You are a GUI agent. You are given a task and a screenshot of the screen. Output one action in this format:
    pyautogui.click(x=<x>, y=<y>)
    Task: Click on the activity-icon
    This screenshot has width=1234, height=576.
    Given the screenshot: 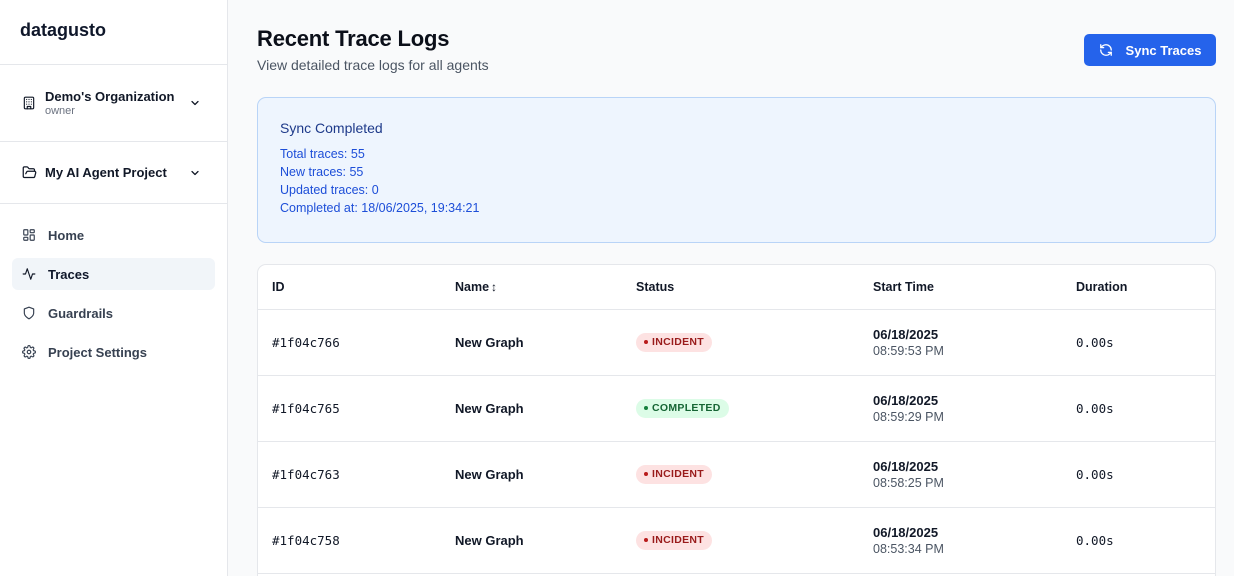 What is the action you would take?
    pyautogui.click(x=30, y=274)
    